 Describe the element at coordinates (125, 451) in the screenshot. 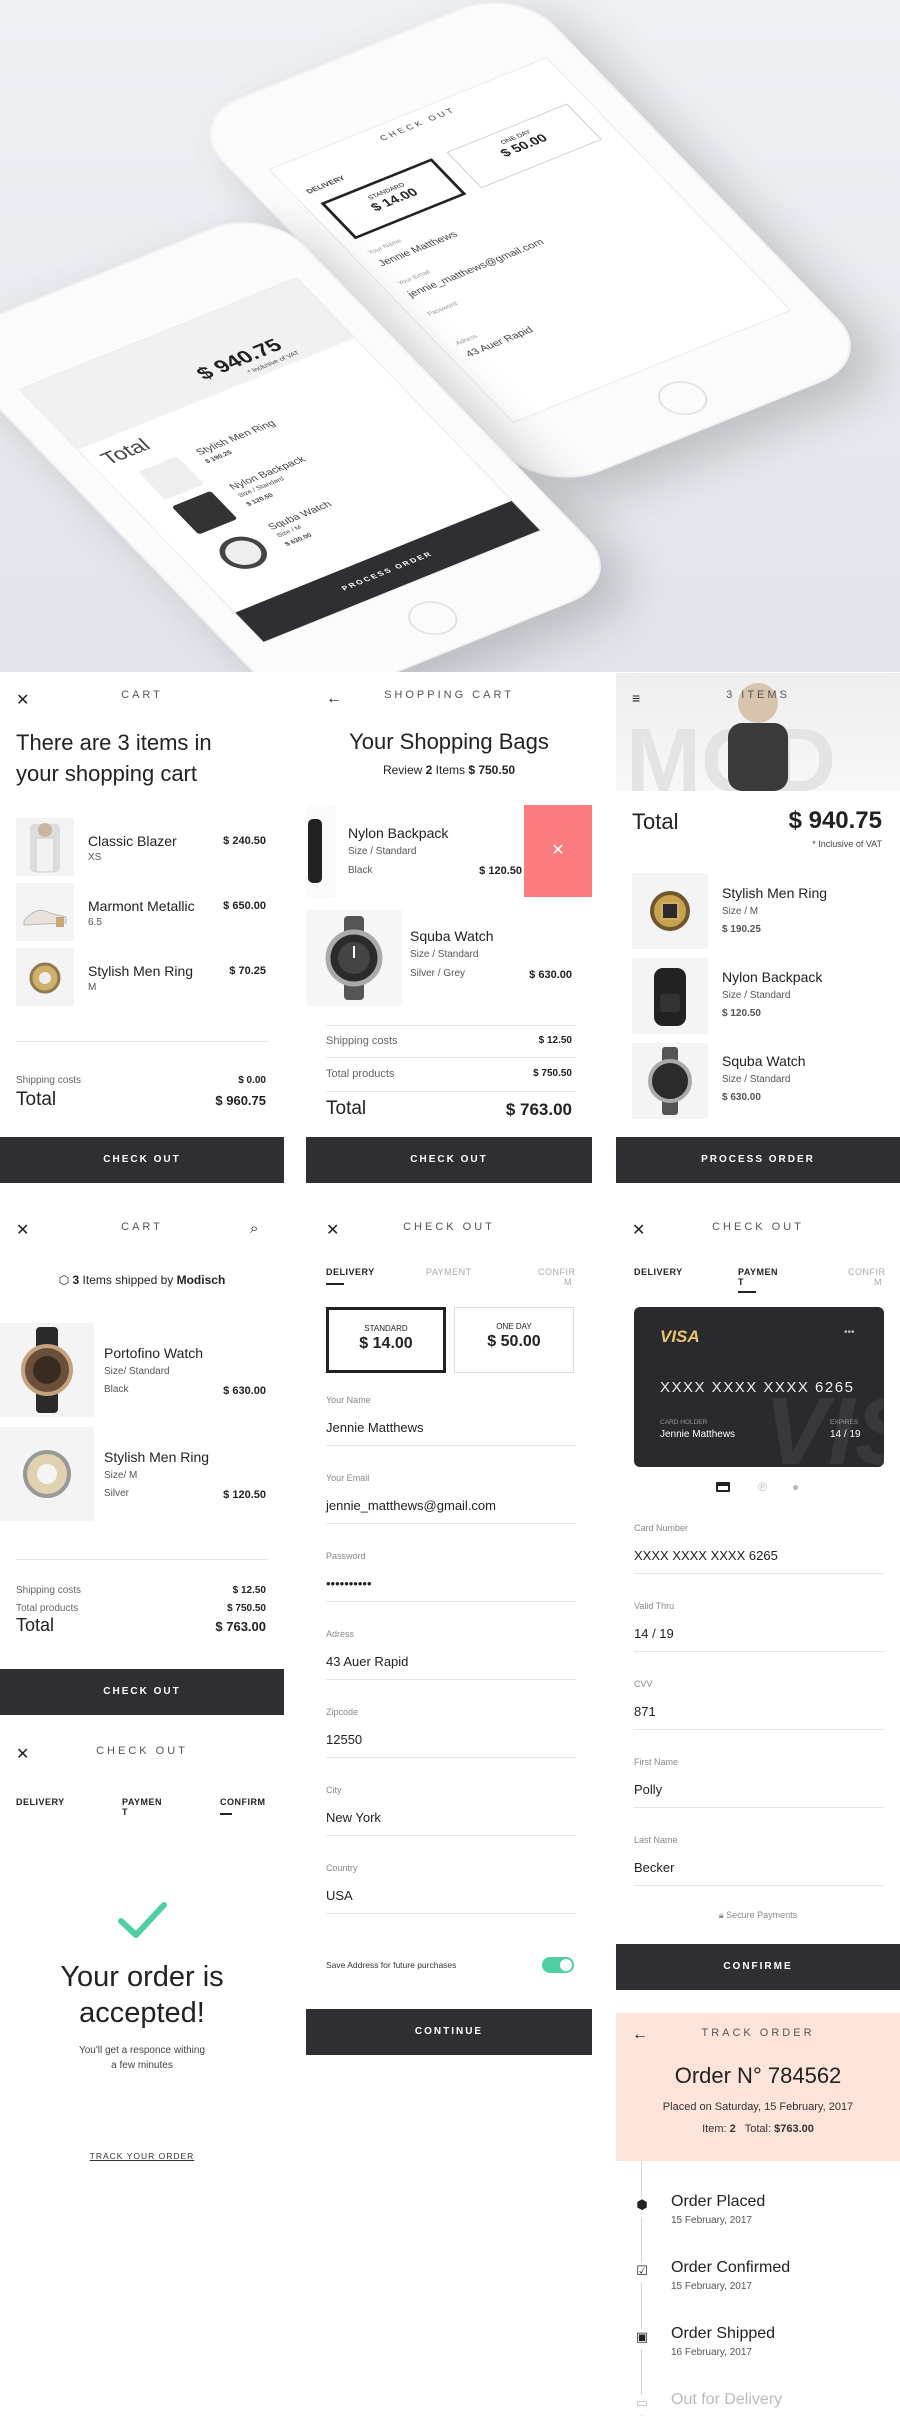

I see `front-total-label: Total` at that location.